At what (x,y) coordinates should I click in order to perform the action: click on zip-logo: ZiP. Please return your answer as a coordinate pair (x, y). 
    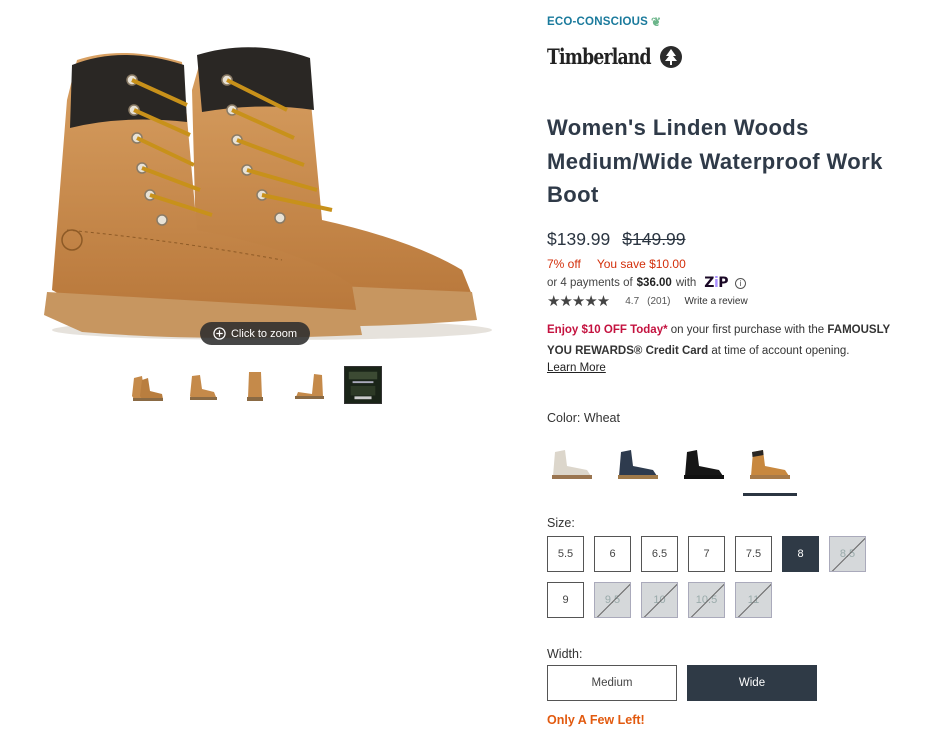
    Looking at the image, I should click on (716, 283).